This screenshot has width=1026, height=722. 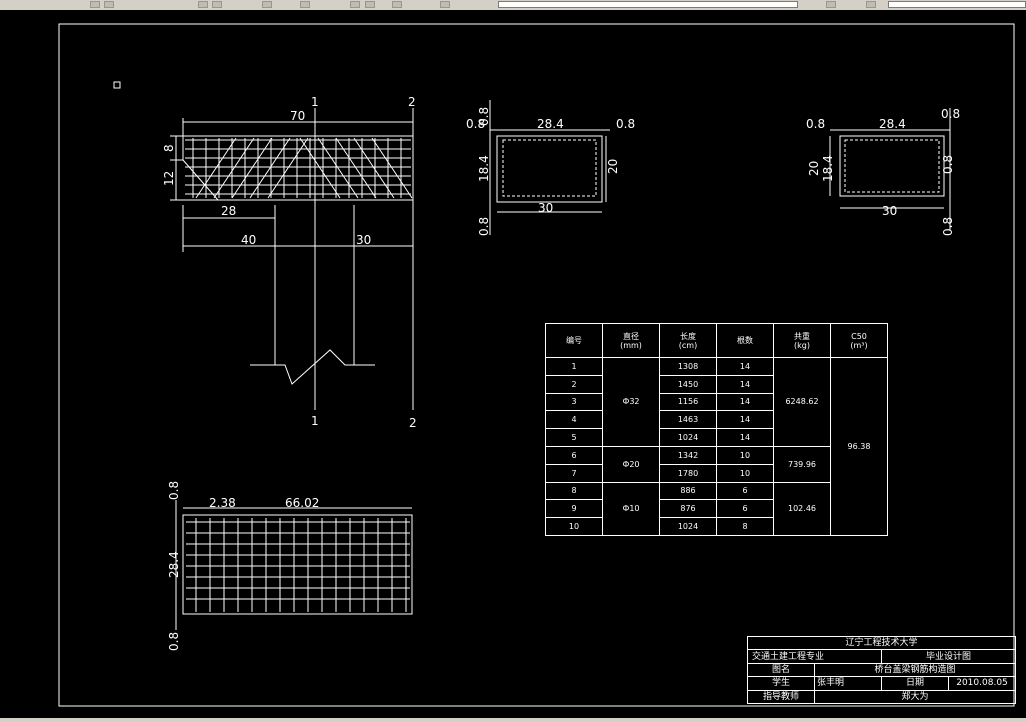 What do you see at coordinates (574, 455) in the screenshot?
I see `row-no: 6` at bounding box center [574, 455].